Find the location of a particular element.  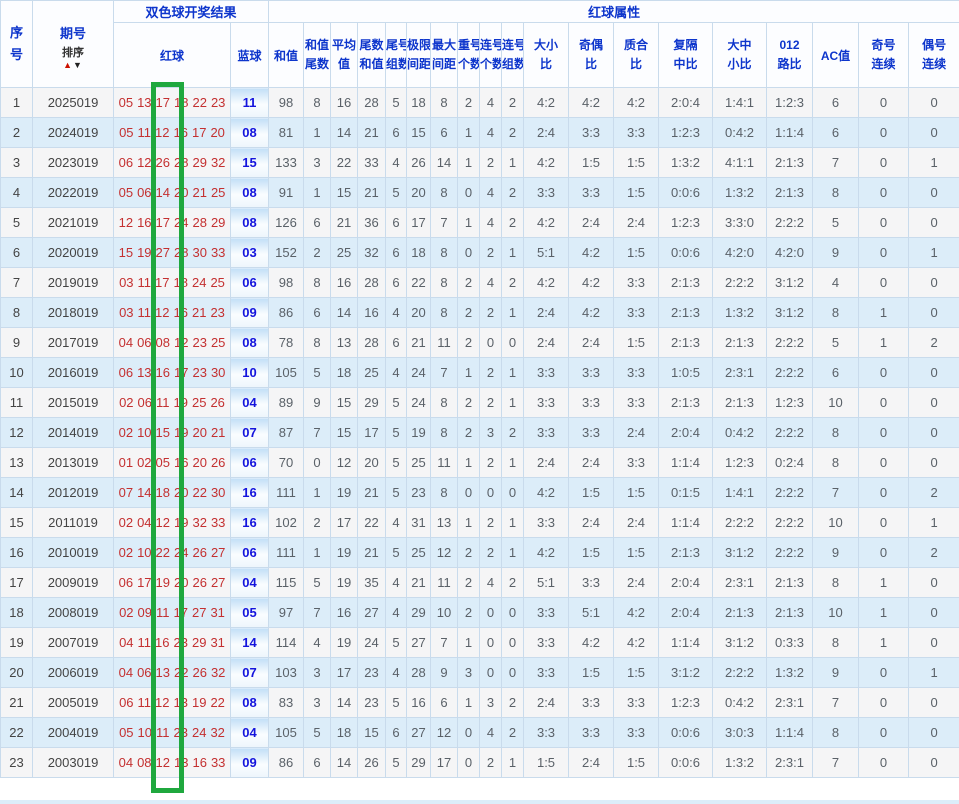

cell-route-012-ratio: 2:1:3 is located at coordinates (790, 162).